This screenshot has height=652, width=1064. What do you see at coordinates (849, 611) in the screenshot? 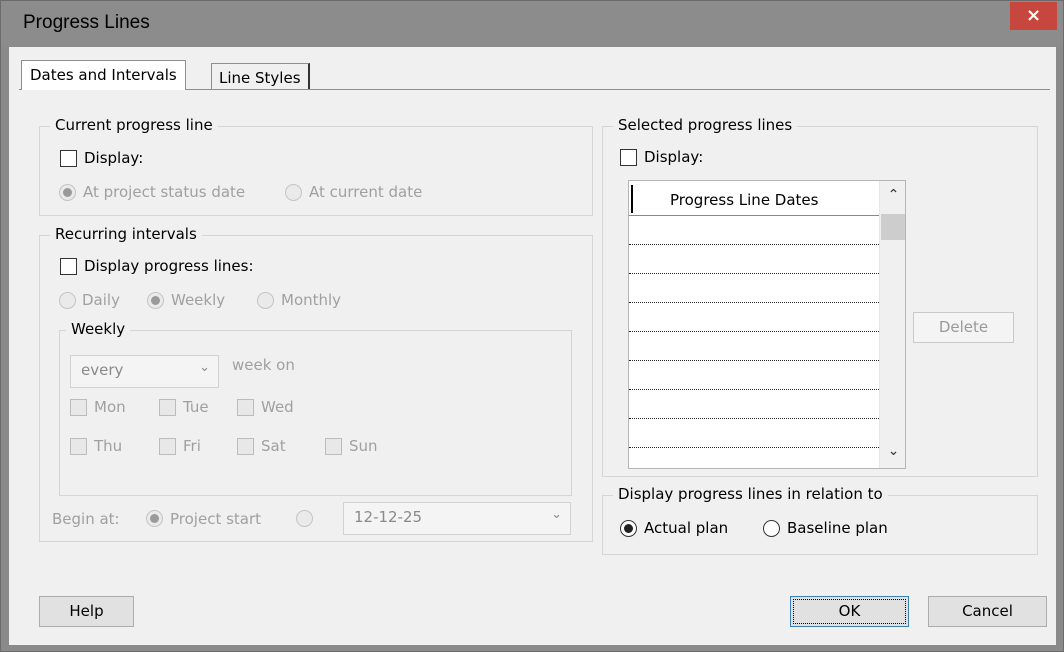
I see `ok-button: OK` at bounding box center [849, 611].